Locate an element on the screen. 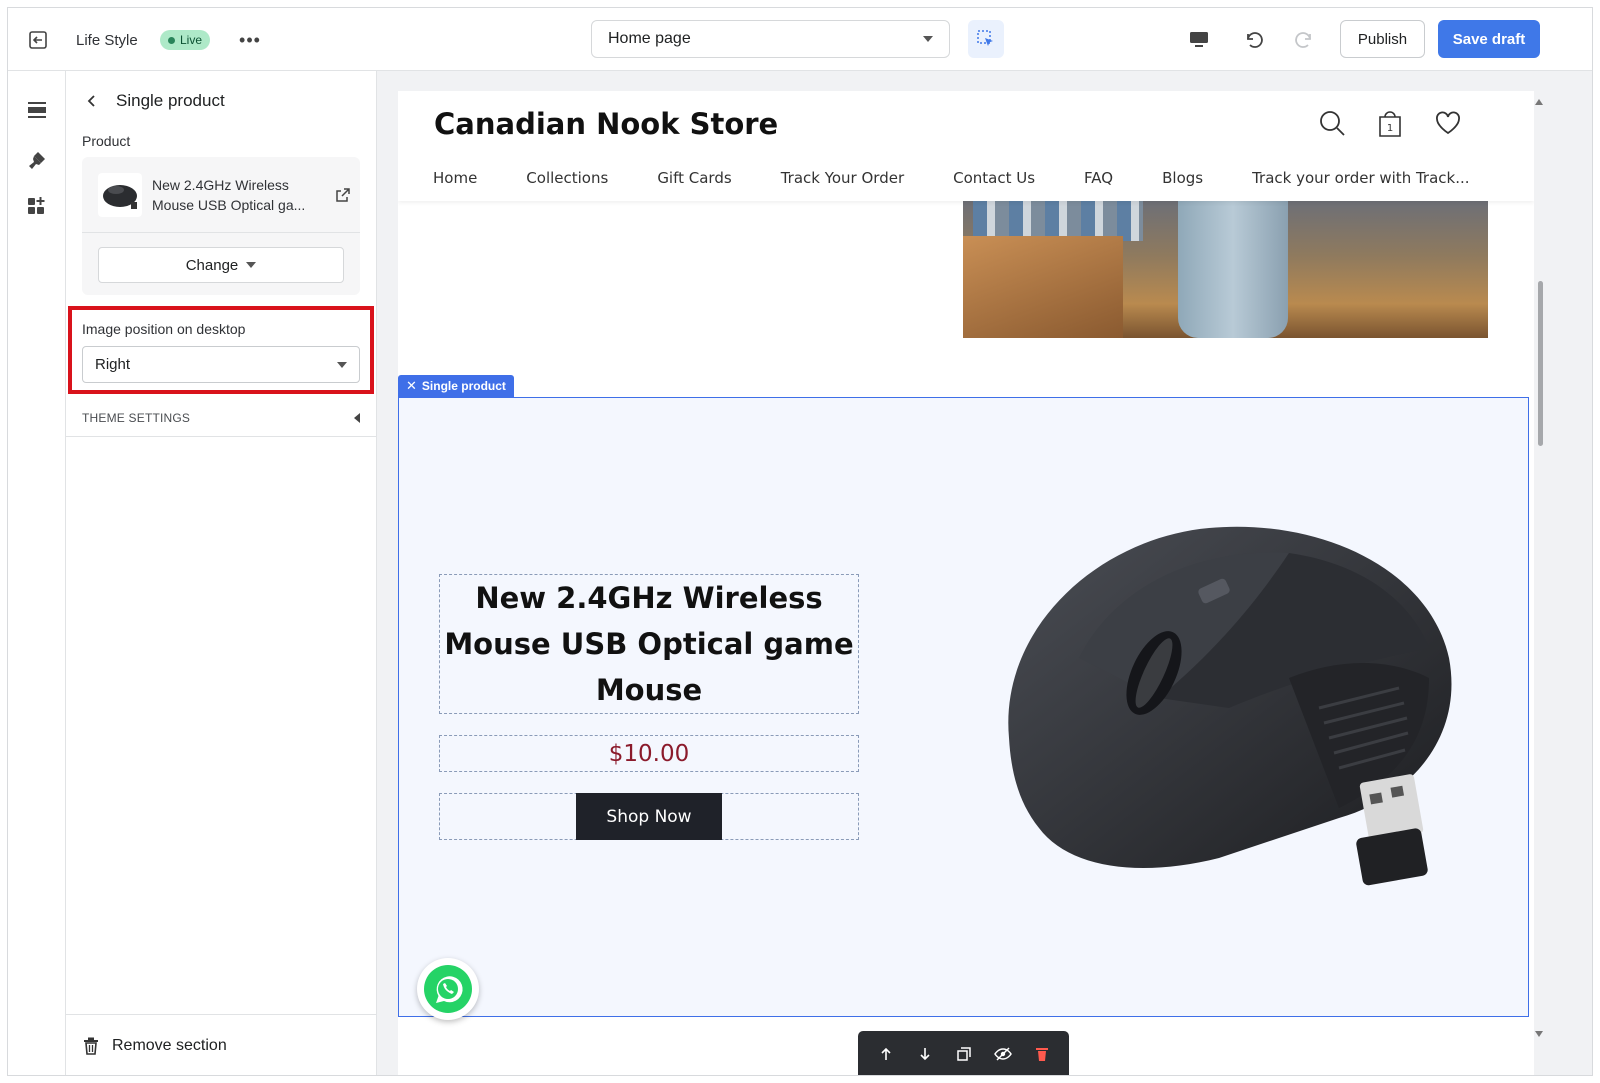 This screenshot has height=1083, width=1600. change-product-button: Change is located at coordinates (221, 265).